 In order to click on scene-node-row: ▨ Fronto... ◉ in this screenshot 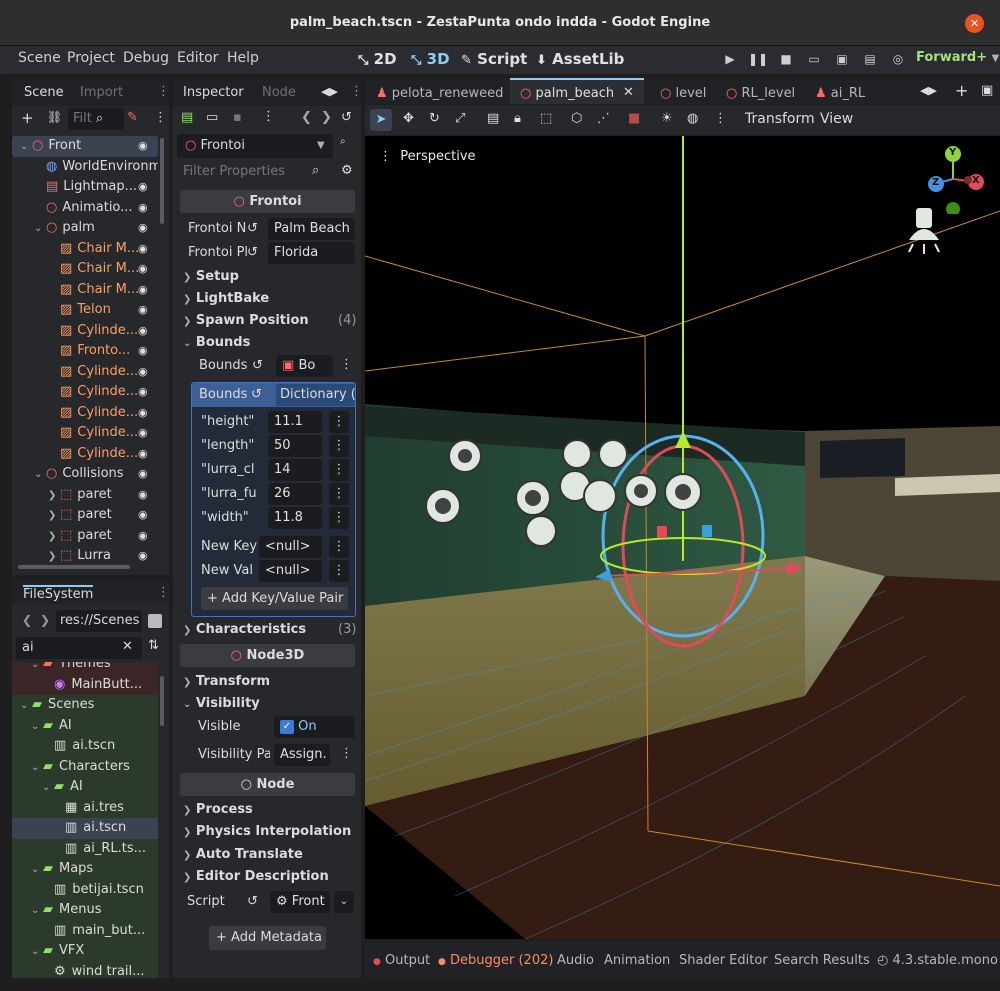, I will do `click(85, 351)`.